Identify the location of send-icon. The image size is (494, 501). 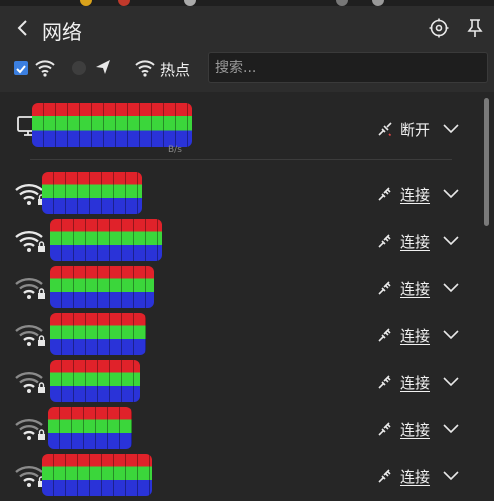
(103, 67).